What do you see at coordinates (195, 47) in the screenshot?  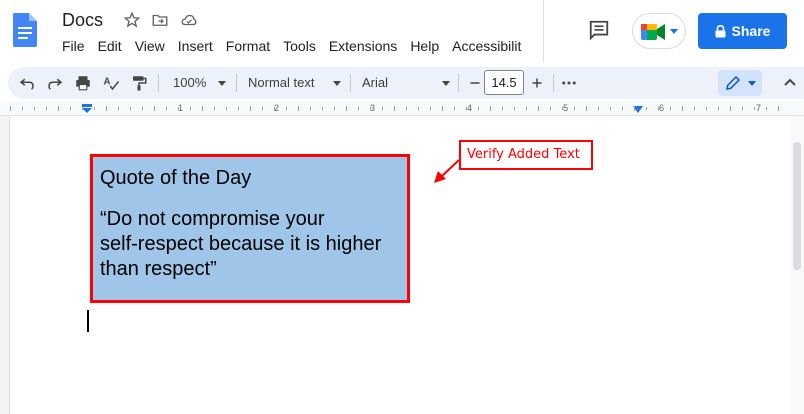 I see `menu-insert: Insert` at bounding box center [195, 47].